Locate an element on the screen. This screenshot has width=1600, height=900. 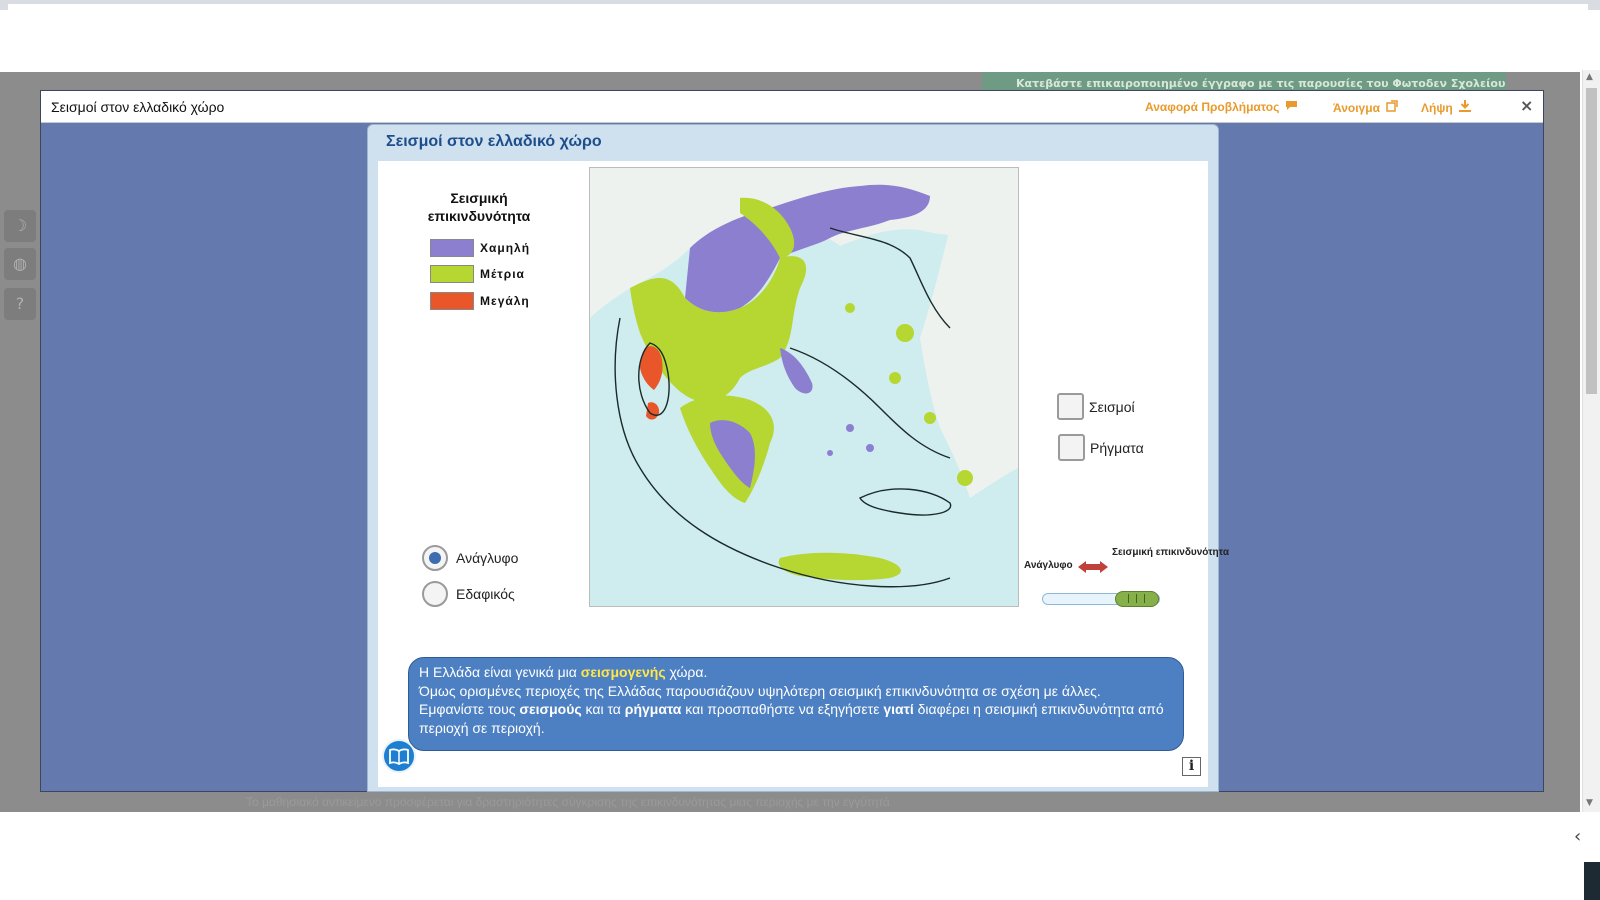
side-tab is located at coordinates (1592, 881).